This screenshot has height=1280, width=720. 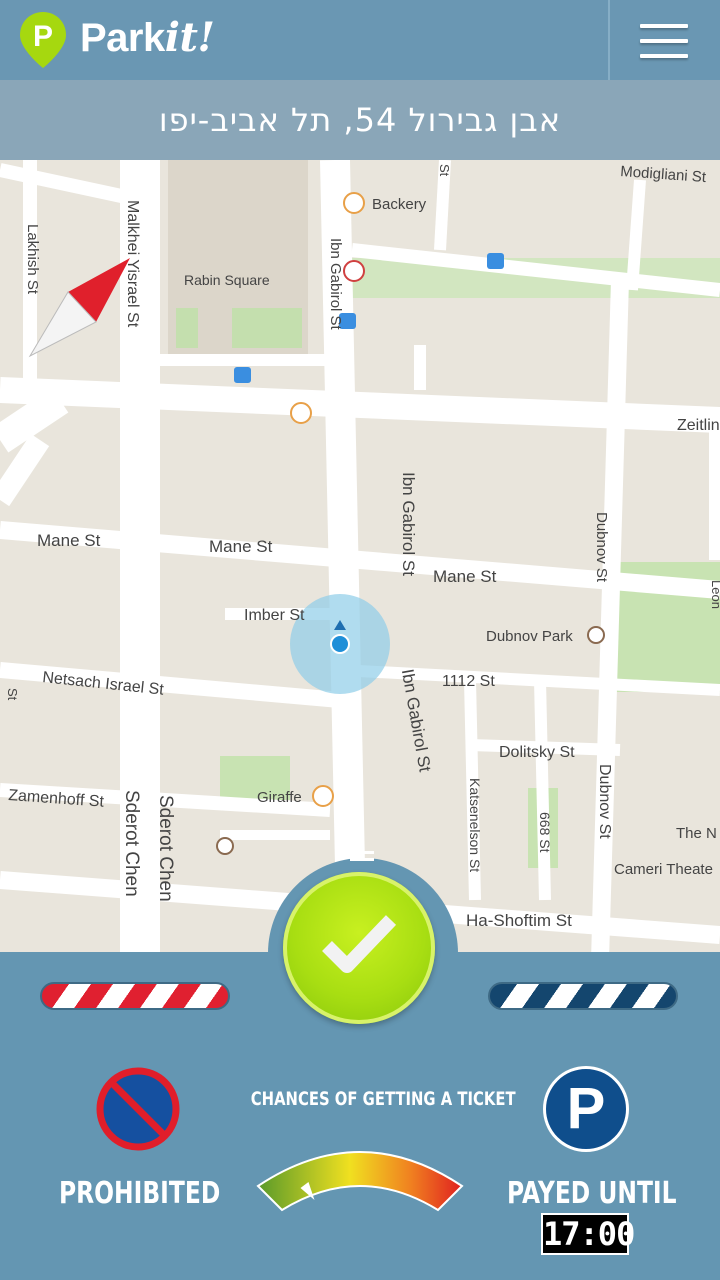 I want to click on paid-parking-icon: P, so click(x=586, y=1109).